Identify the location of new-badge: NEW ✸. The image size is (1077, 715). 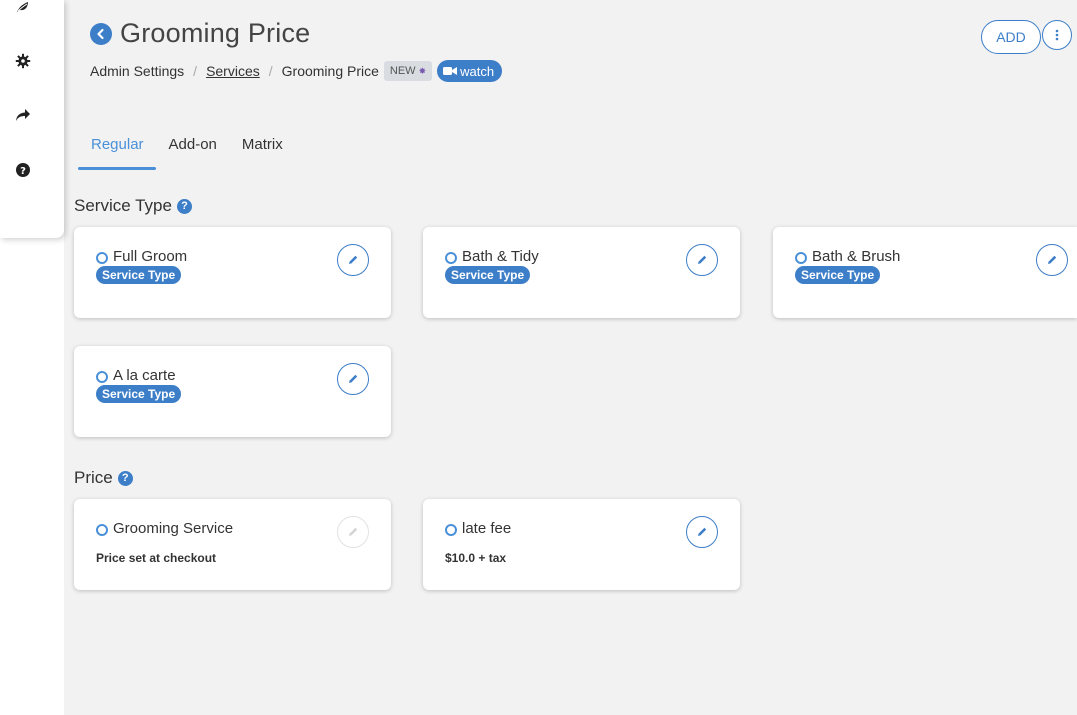
(408, 71).